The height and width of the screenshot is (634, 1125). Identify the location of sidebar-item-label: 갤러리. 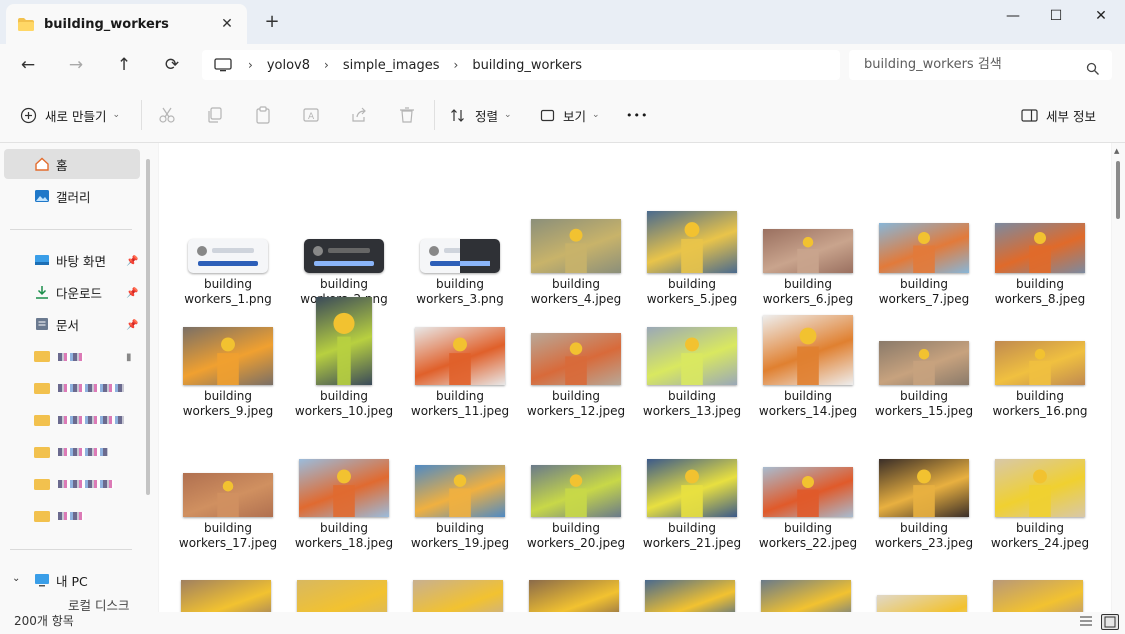
(73, 197).